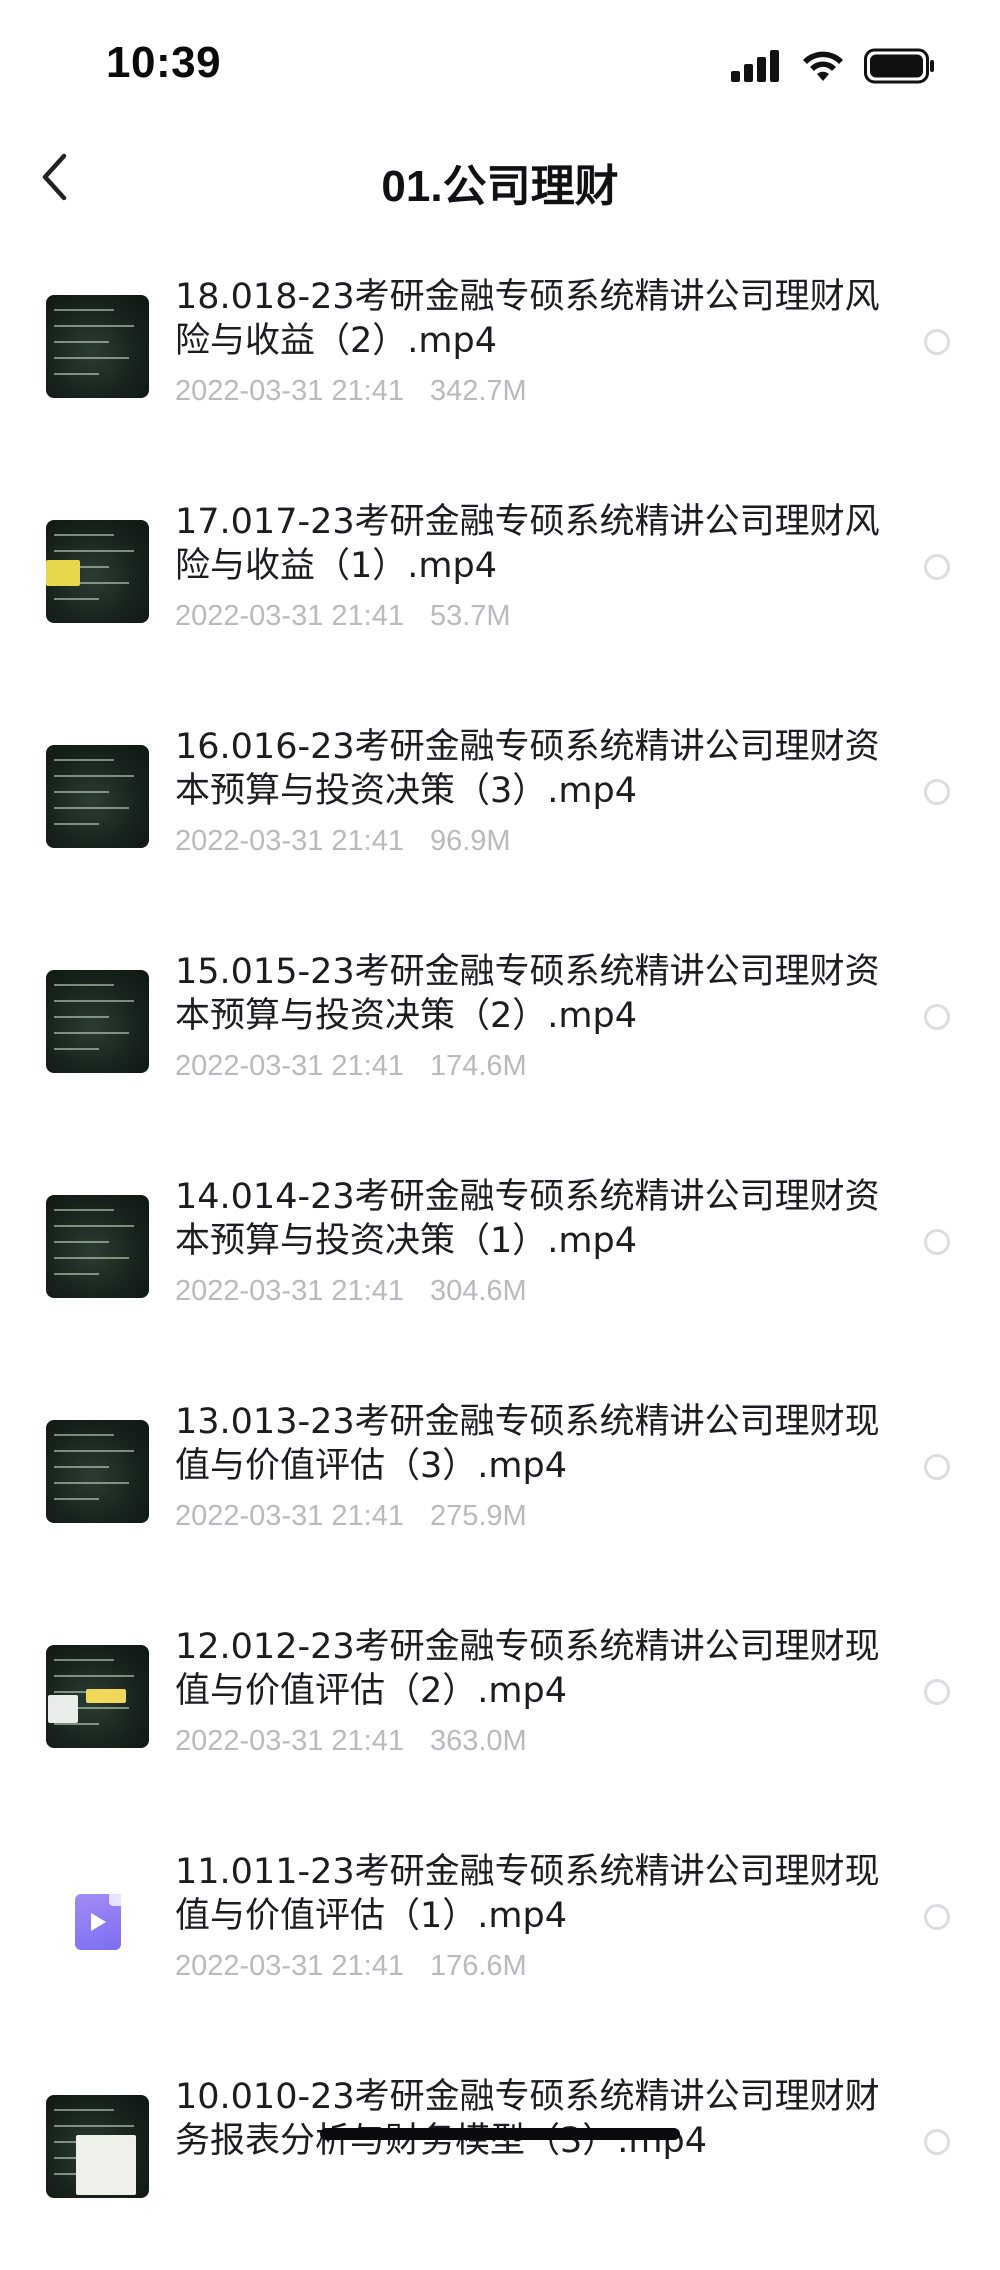 This screenshot has height=2270, width=1000. What do you see at coordinates (527, 544) in the screenshot?
I see `file-title: 17.017-23考研金融专硕系统精讲公司理财风险与收益（1）.mp4` at bounding box center [527, 544].